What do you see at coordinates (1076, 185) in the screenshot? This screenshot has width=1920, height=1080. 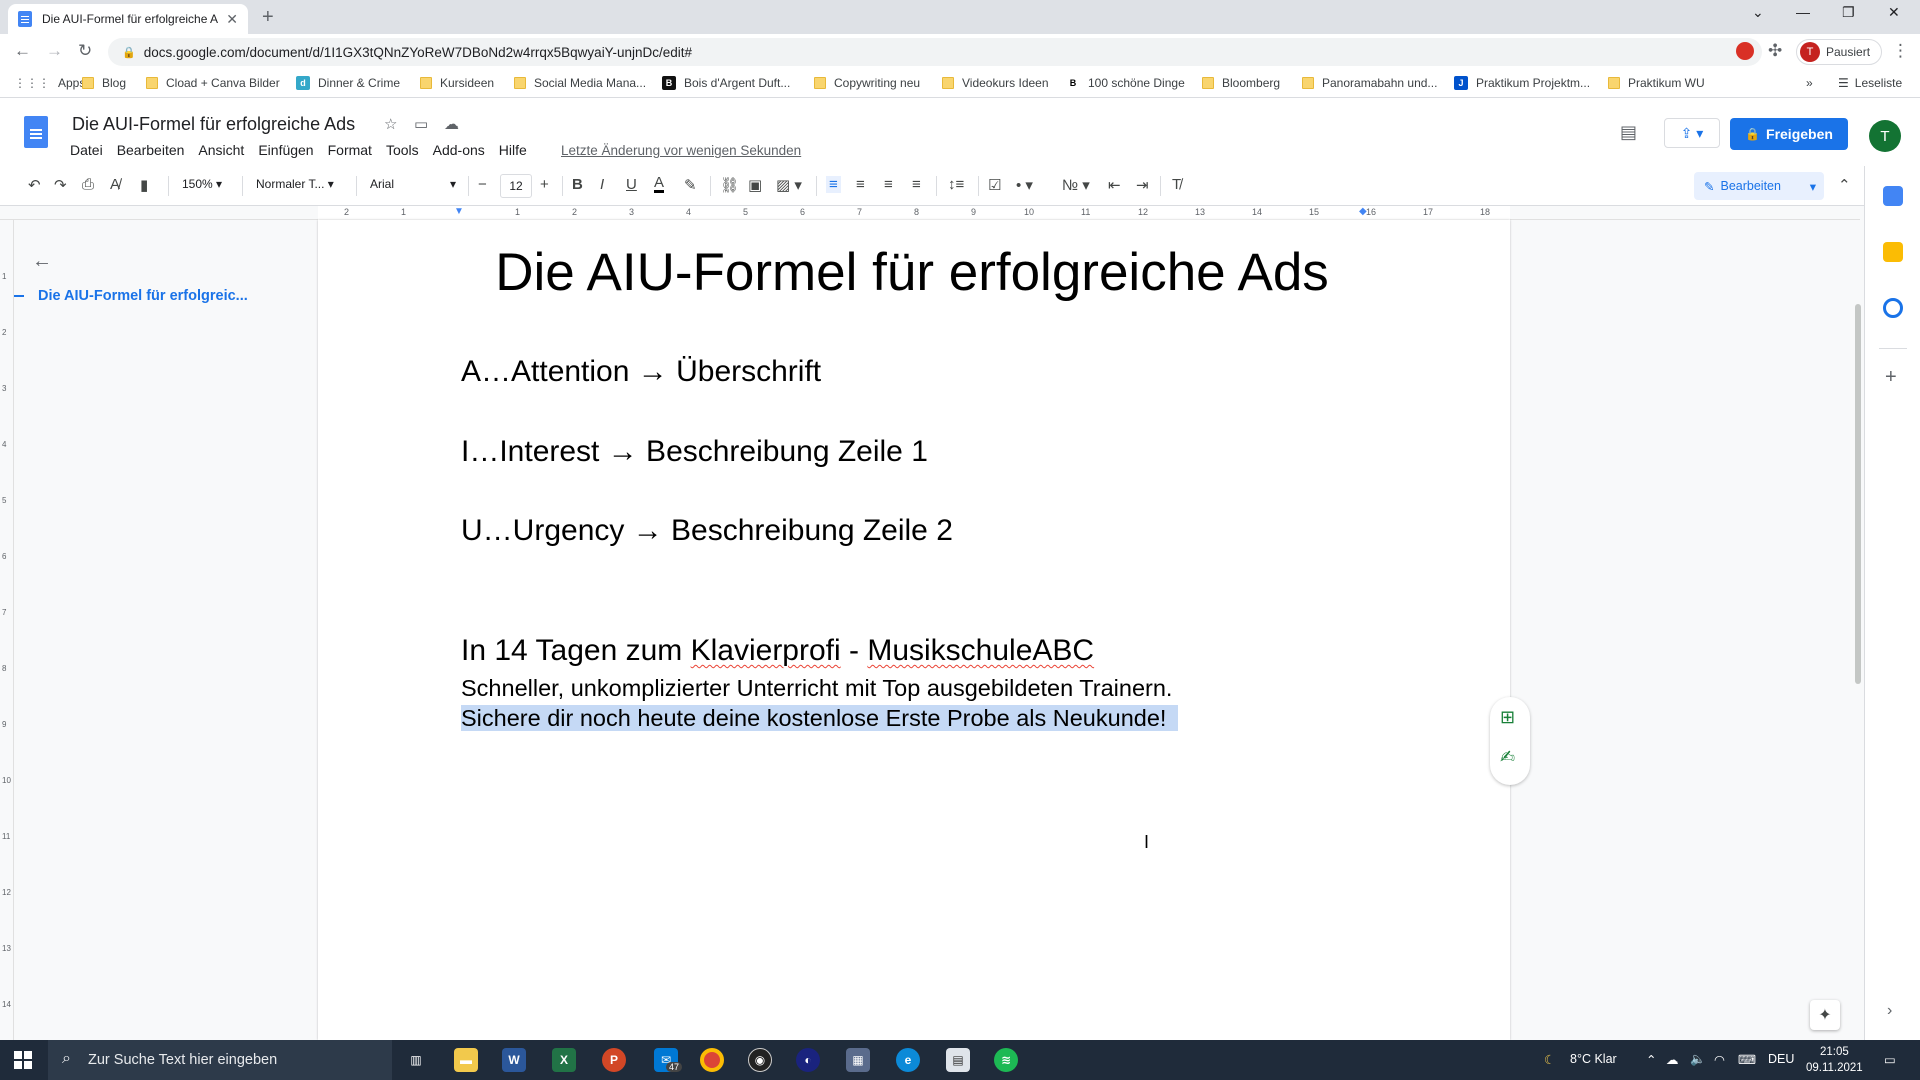 I see `numbered-list-icon: № ▾` at bounding box center [1076, 185].